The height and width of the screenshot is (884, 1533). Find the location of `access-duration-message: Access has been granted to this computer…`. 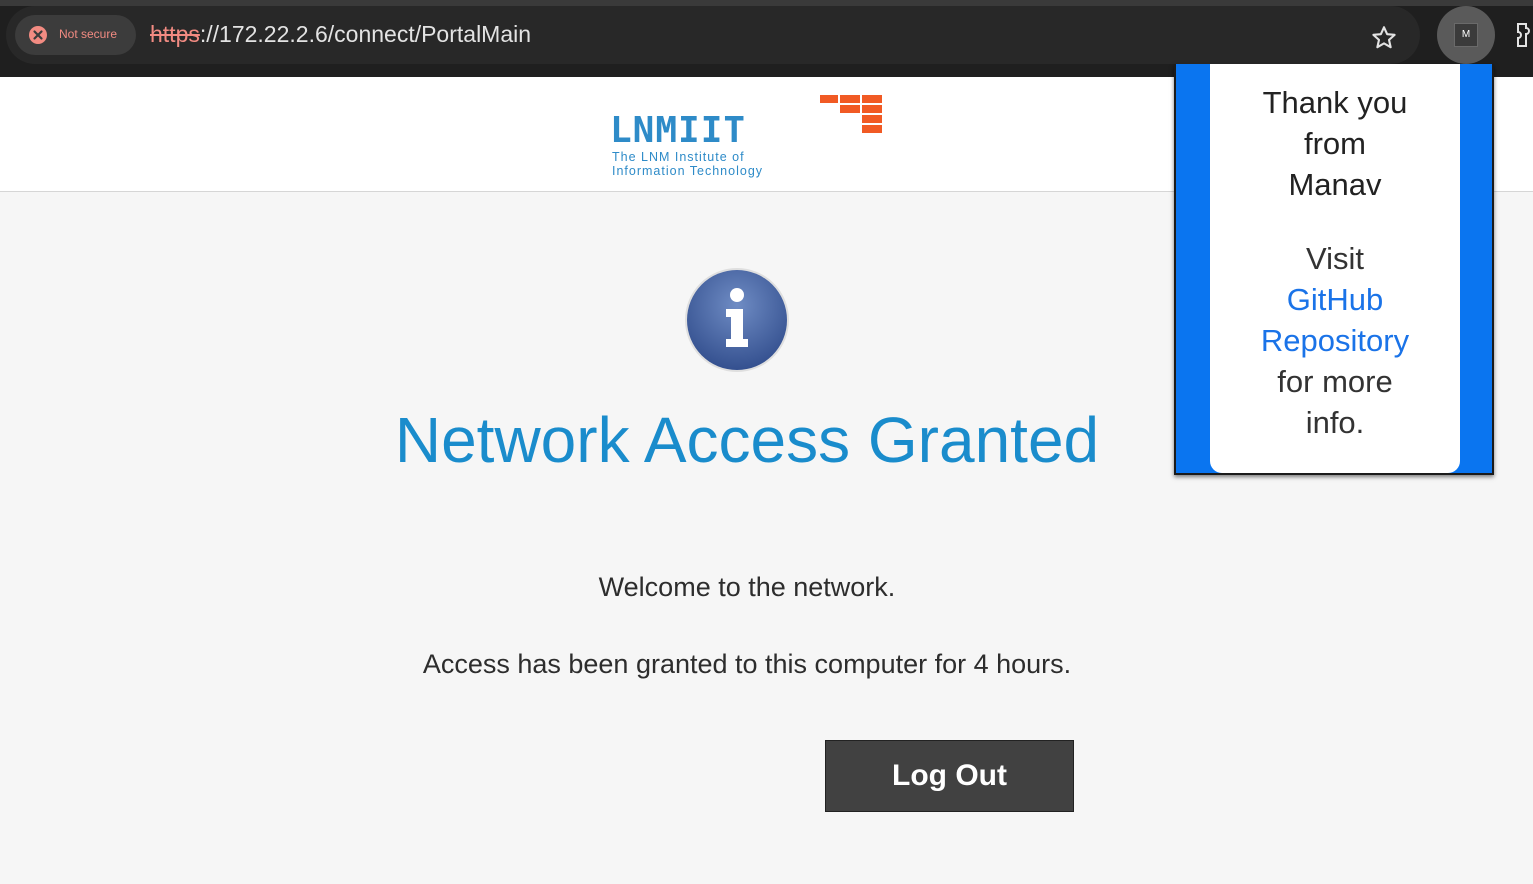

access-duration-message: Access has been granted to this computer… is located at coordinates (747, 664).